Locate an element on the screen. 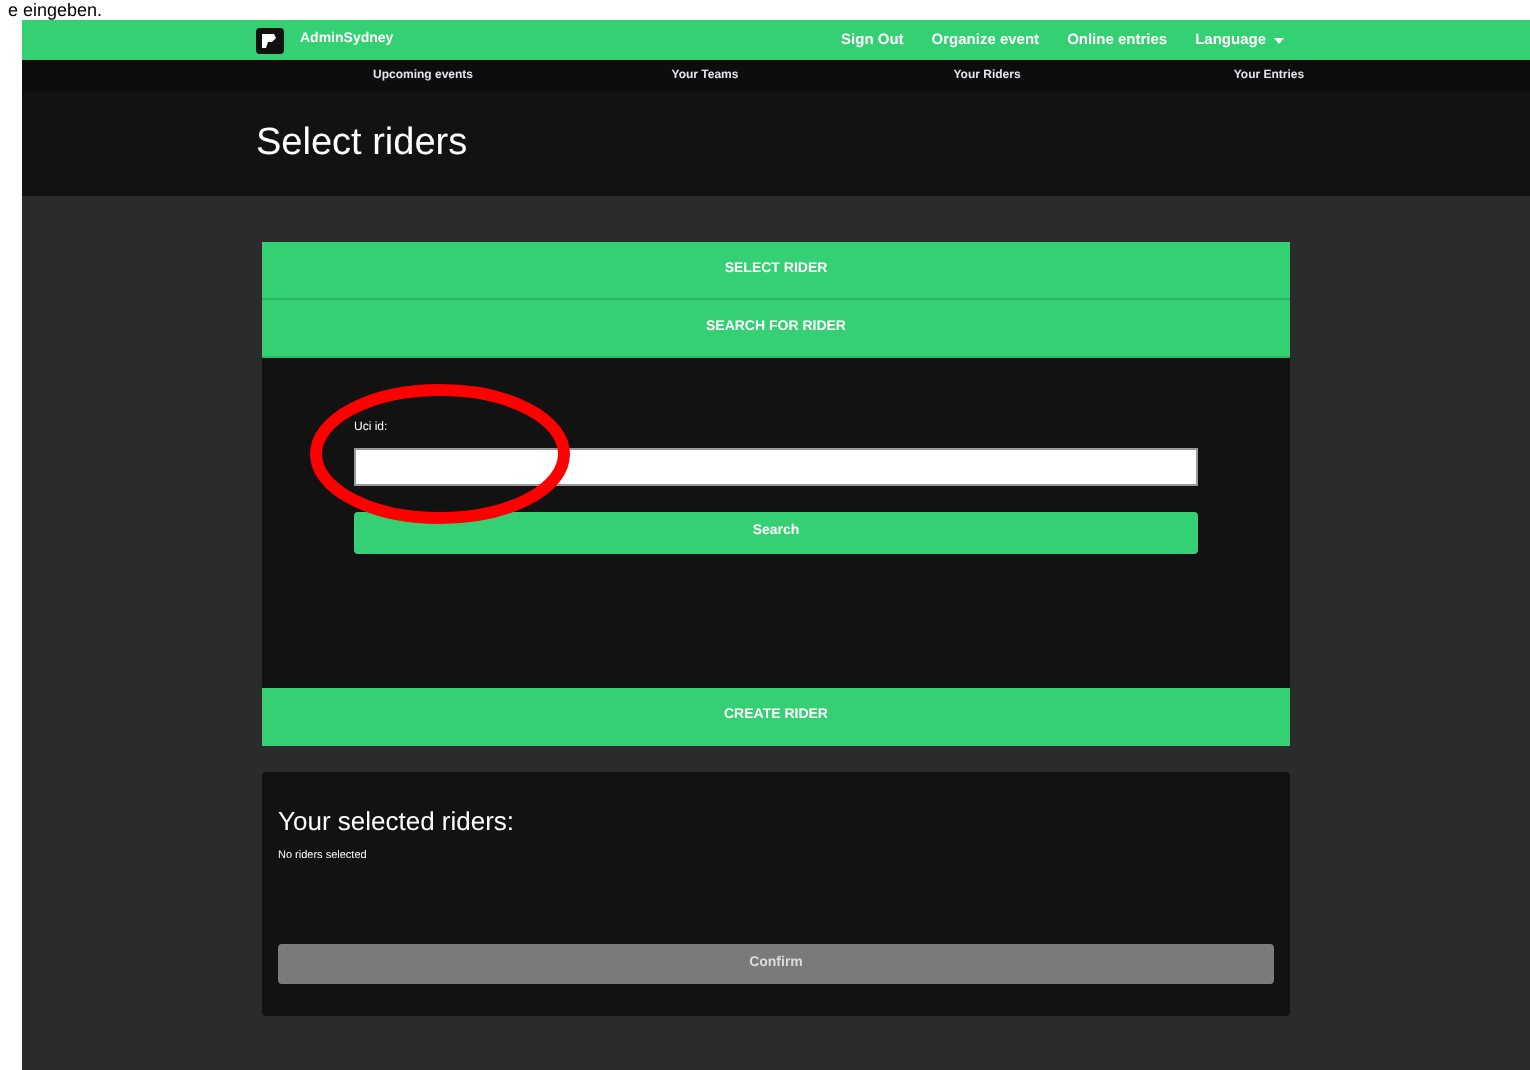  logo-icon is located at coordinates (270, 40).